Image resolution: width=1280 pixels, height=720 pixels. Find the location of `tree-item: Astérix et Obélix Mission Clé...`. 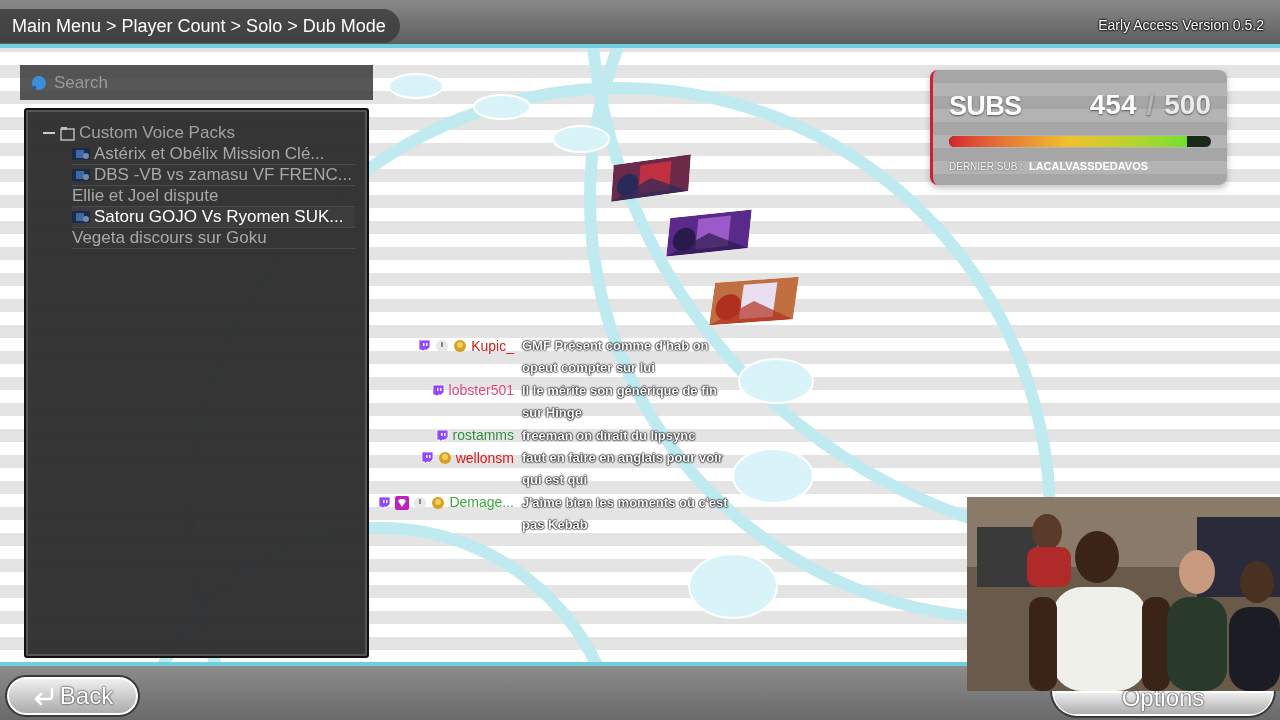

tree-item: Astérix et Obélix Mission Clé... is located at coordinates (213, 154).